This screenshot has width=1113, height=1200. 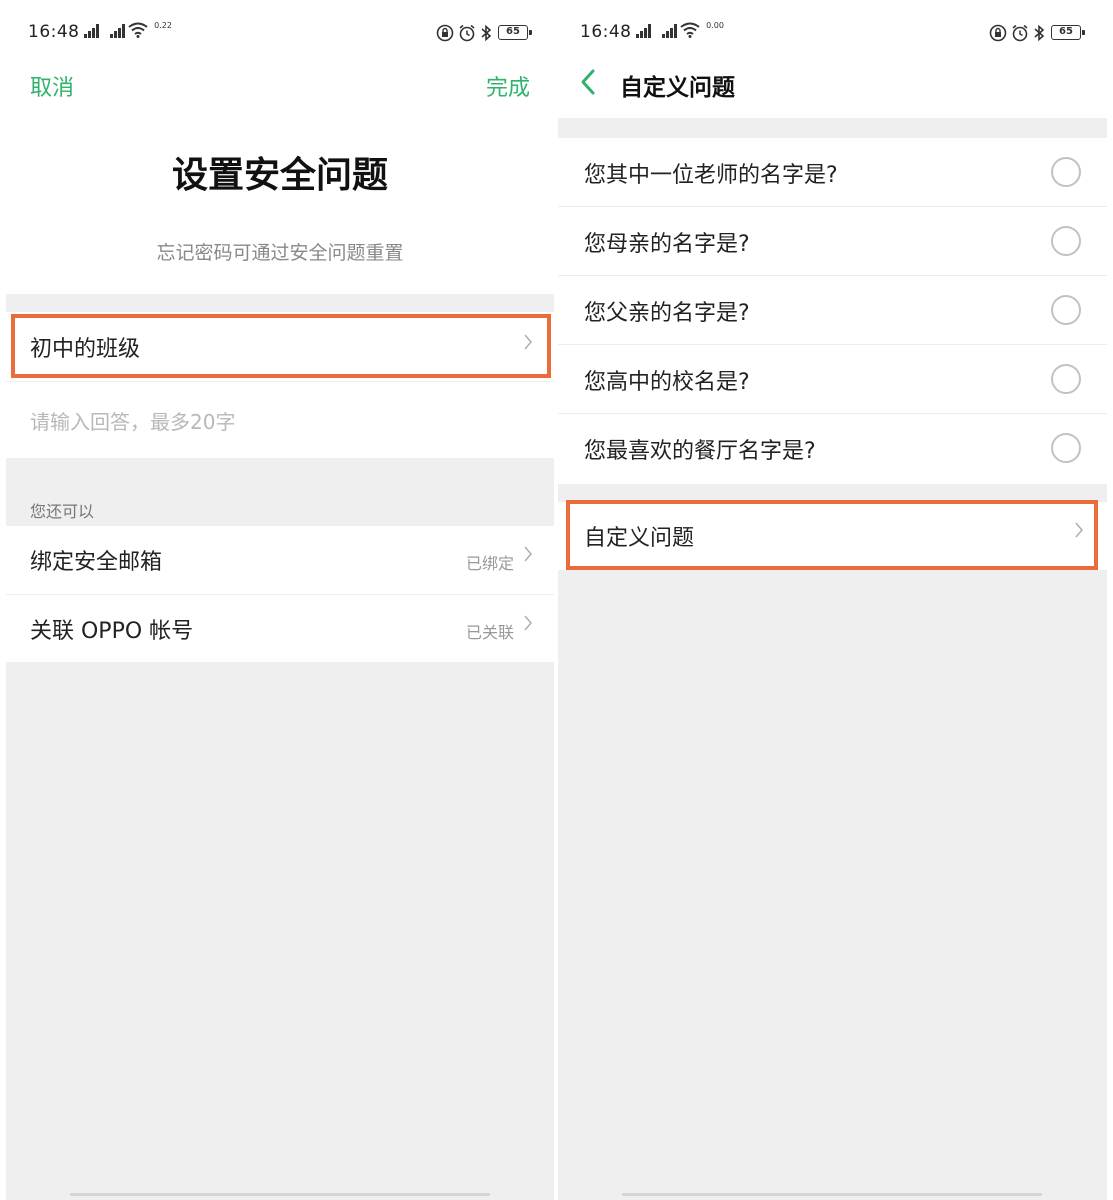 What do you see at coordinates (832, 448) in the screenshot?
I see `question-option: 您最喜欢的餐厅名字是?` at bounding box center [832, 448].